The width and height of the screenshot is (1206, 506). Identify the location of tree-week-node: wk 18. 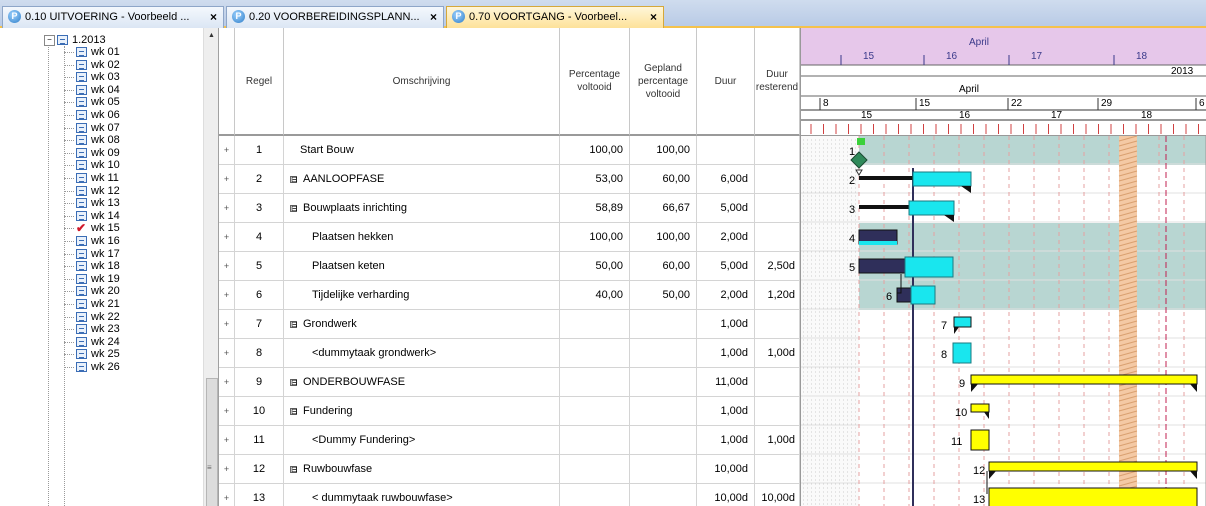
(98, 266).